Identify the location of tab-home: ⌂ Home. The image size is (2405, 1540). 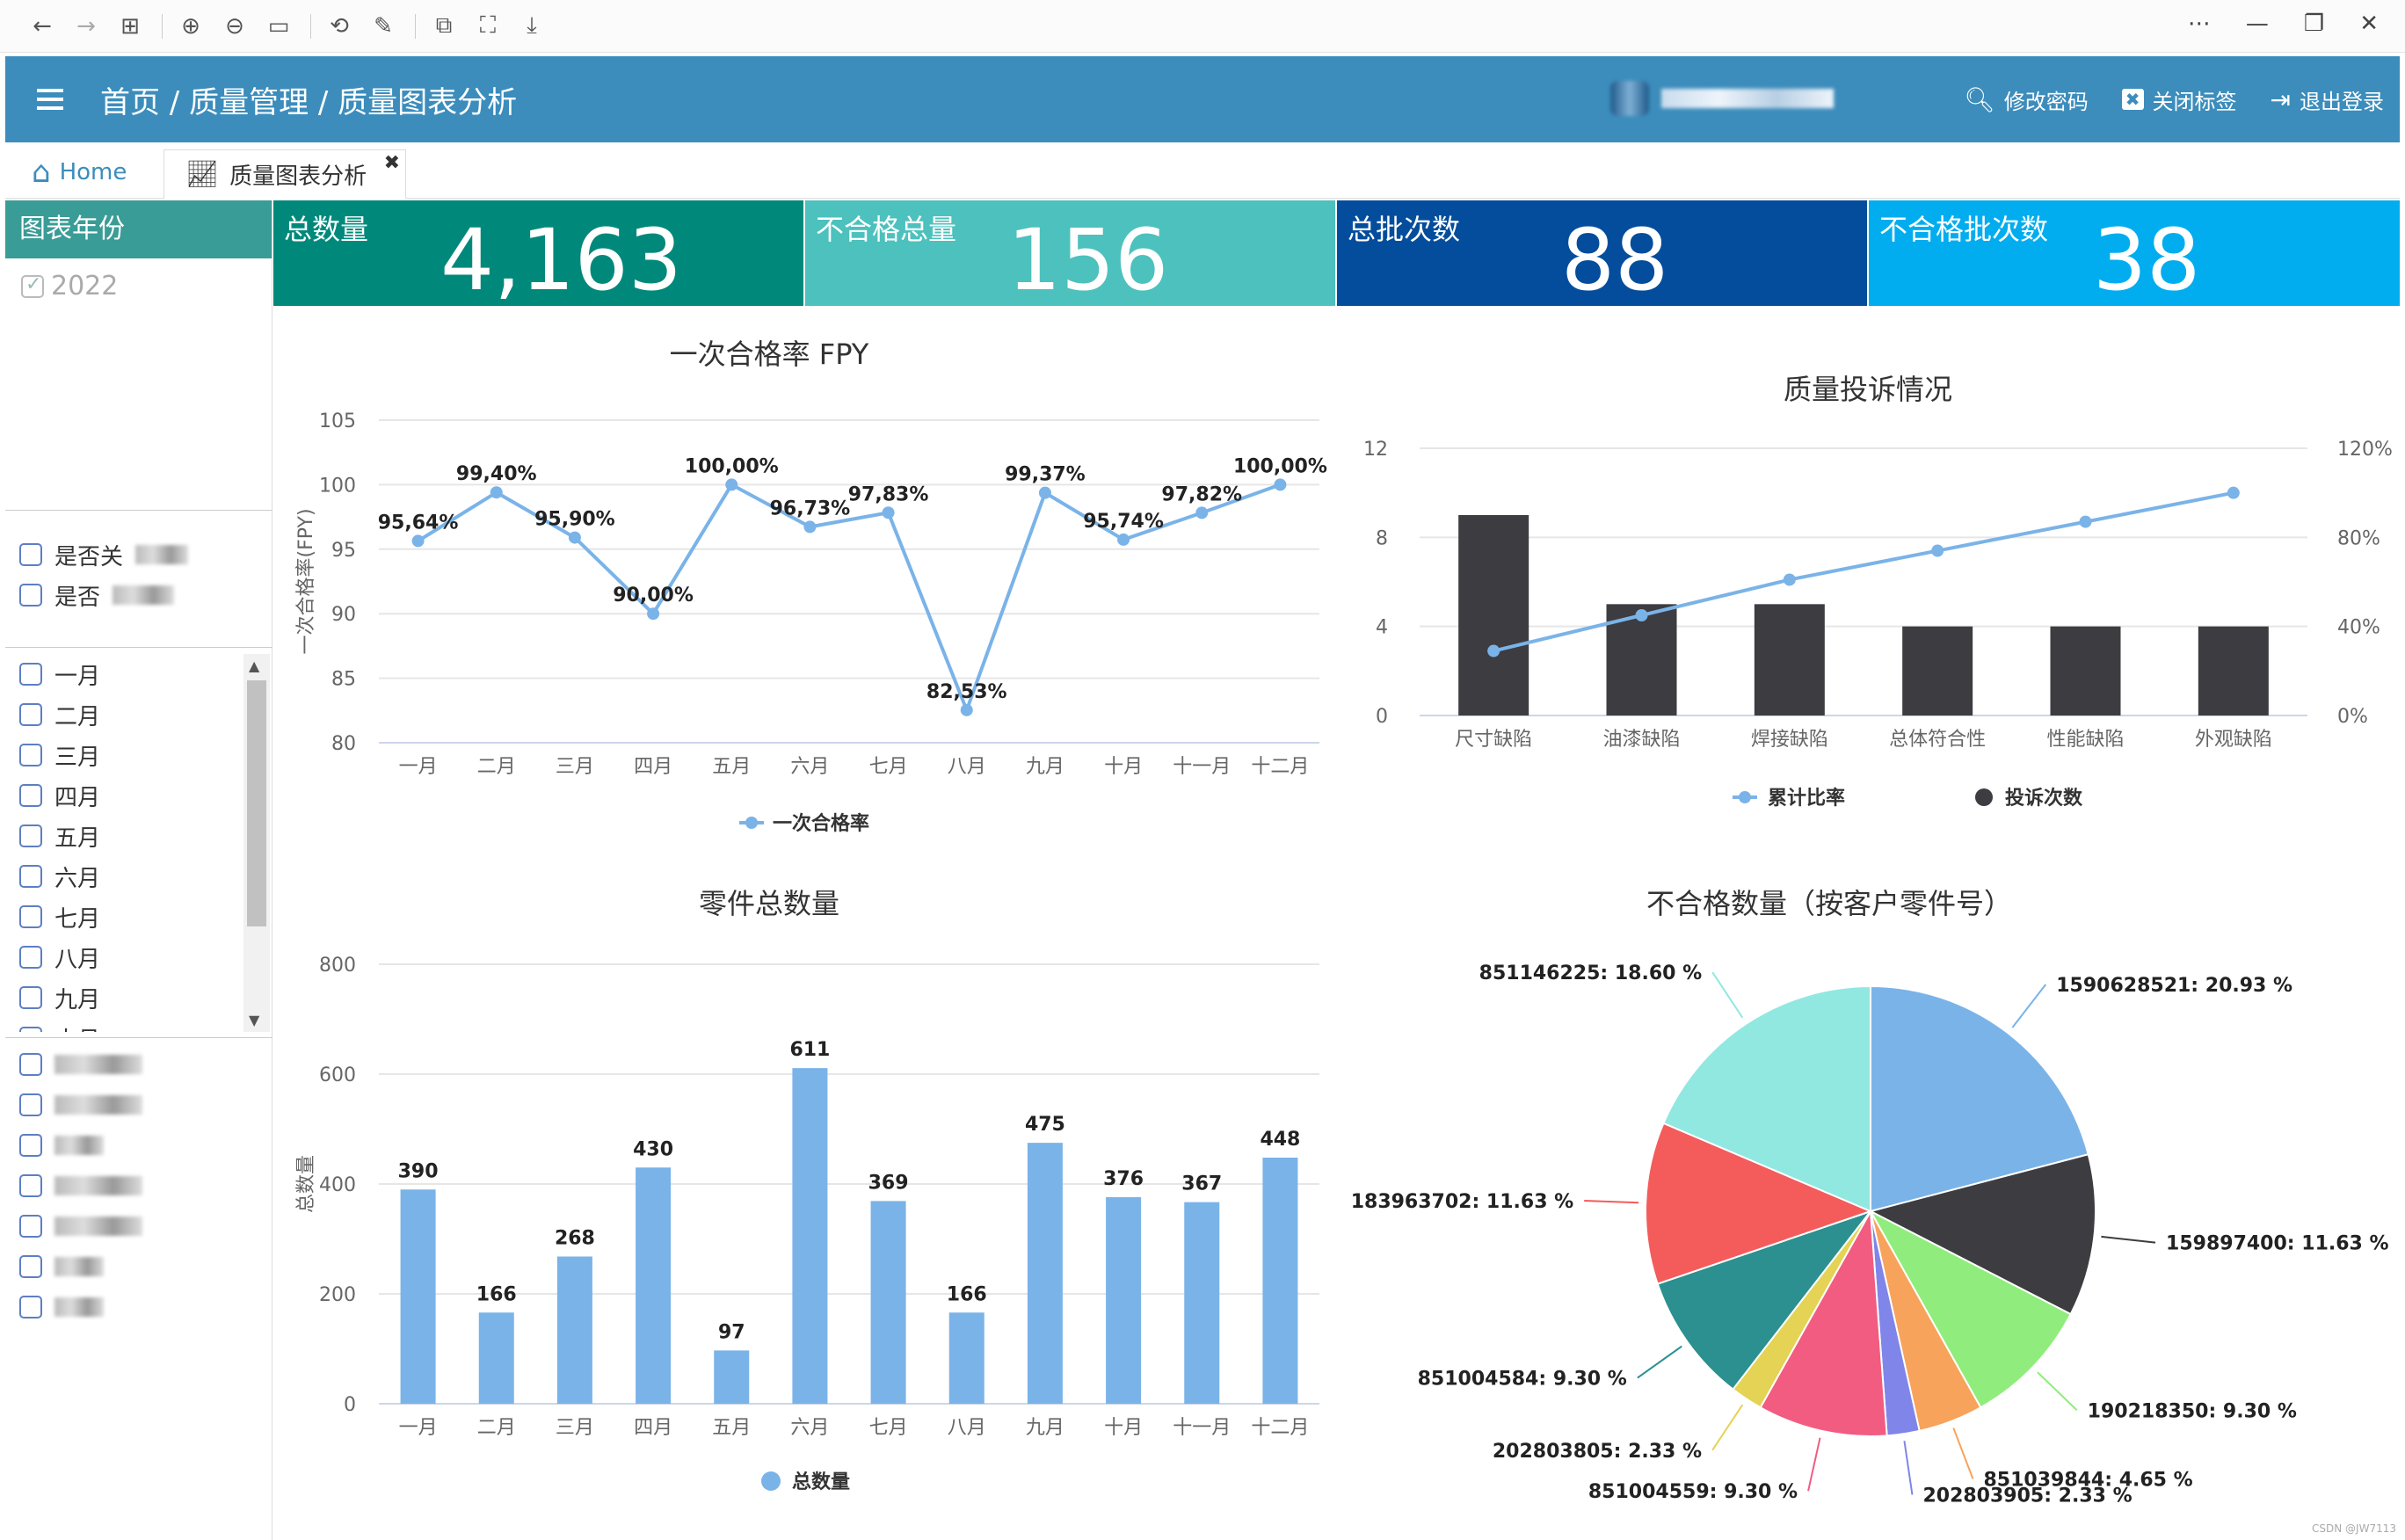
(80, 172).